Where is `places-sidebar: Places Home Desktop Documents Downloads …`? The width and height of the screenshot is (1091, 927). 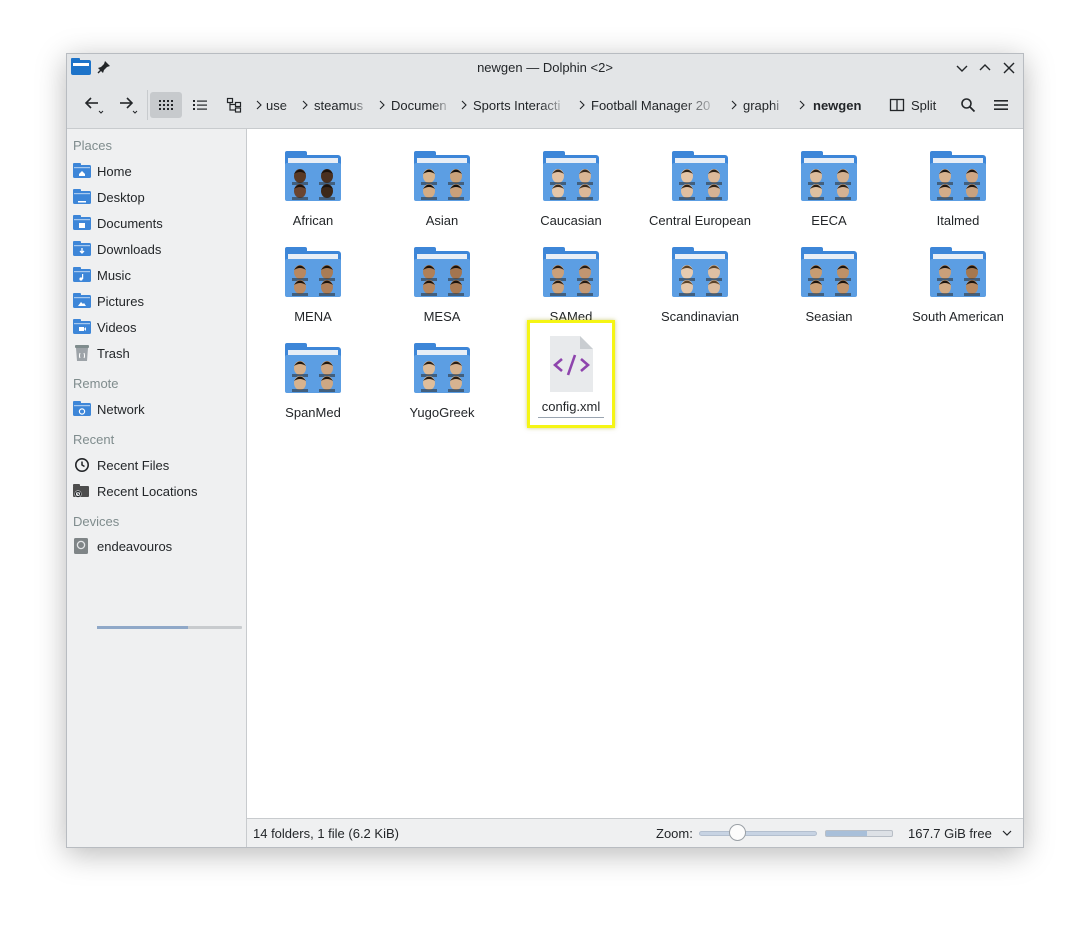
places-sidebar: Places Home Desktop Documents Downloads … is located at coordinates (157, 488).